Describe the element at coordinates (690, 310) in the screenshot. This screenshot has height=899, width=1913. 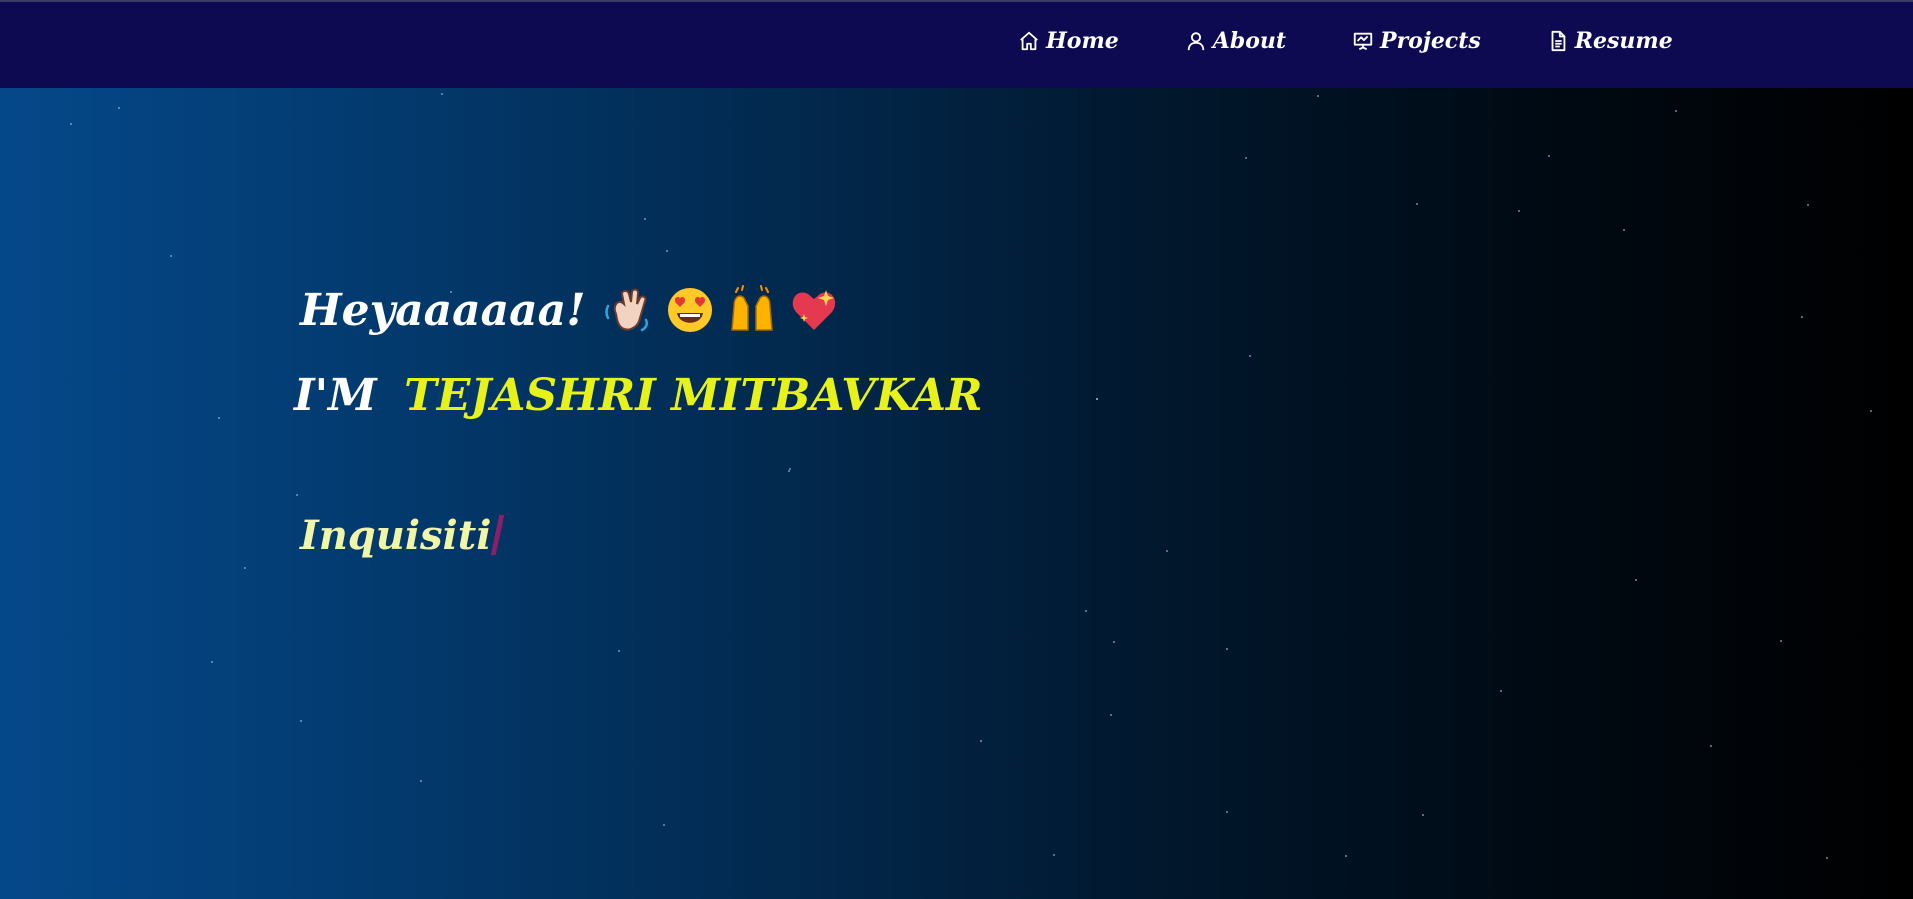
I see `heart-eyes-face-icon` at that location.